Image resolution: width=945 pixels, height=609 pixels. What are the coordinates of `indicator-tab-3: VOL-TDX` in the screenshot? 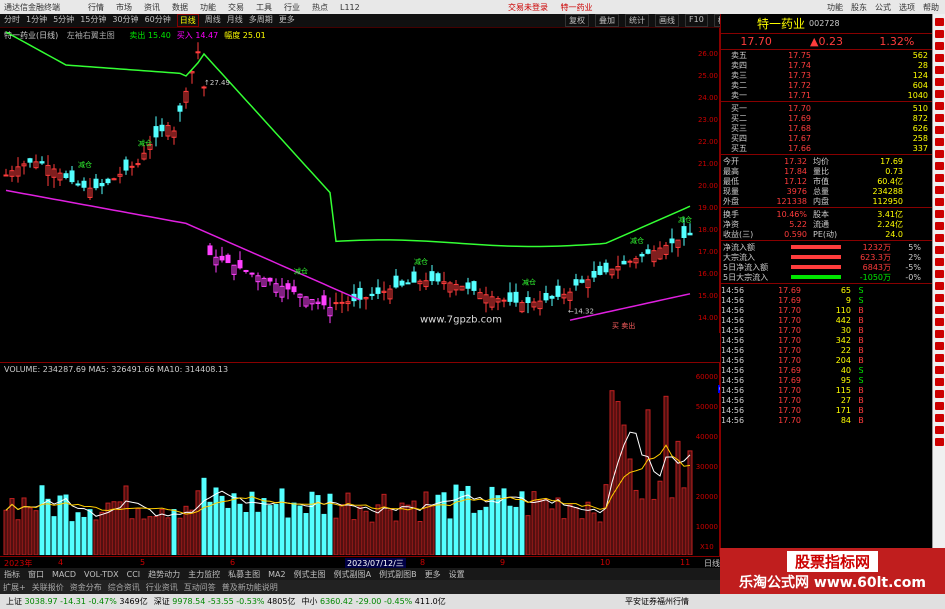 It's located at (101, 574).